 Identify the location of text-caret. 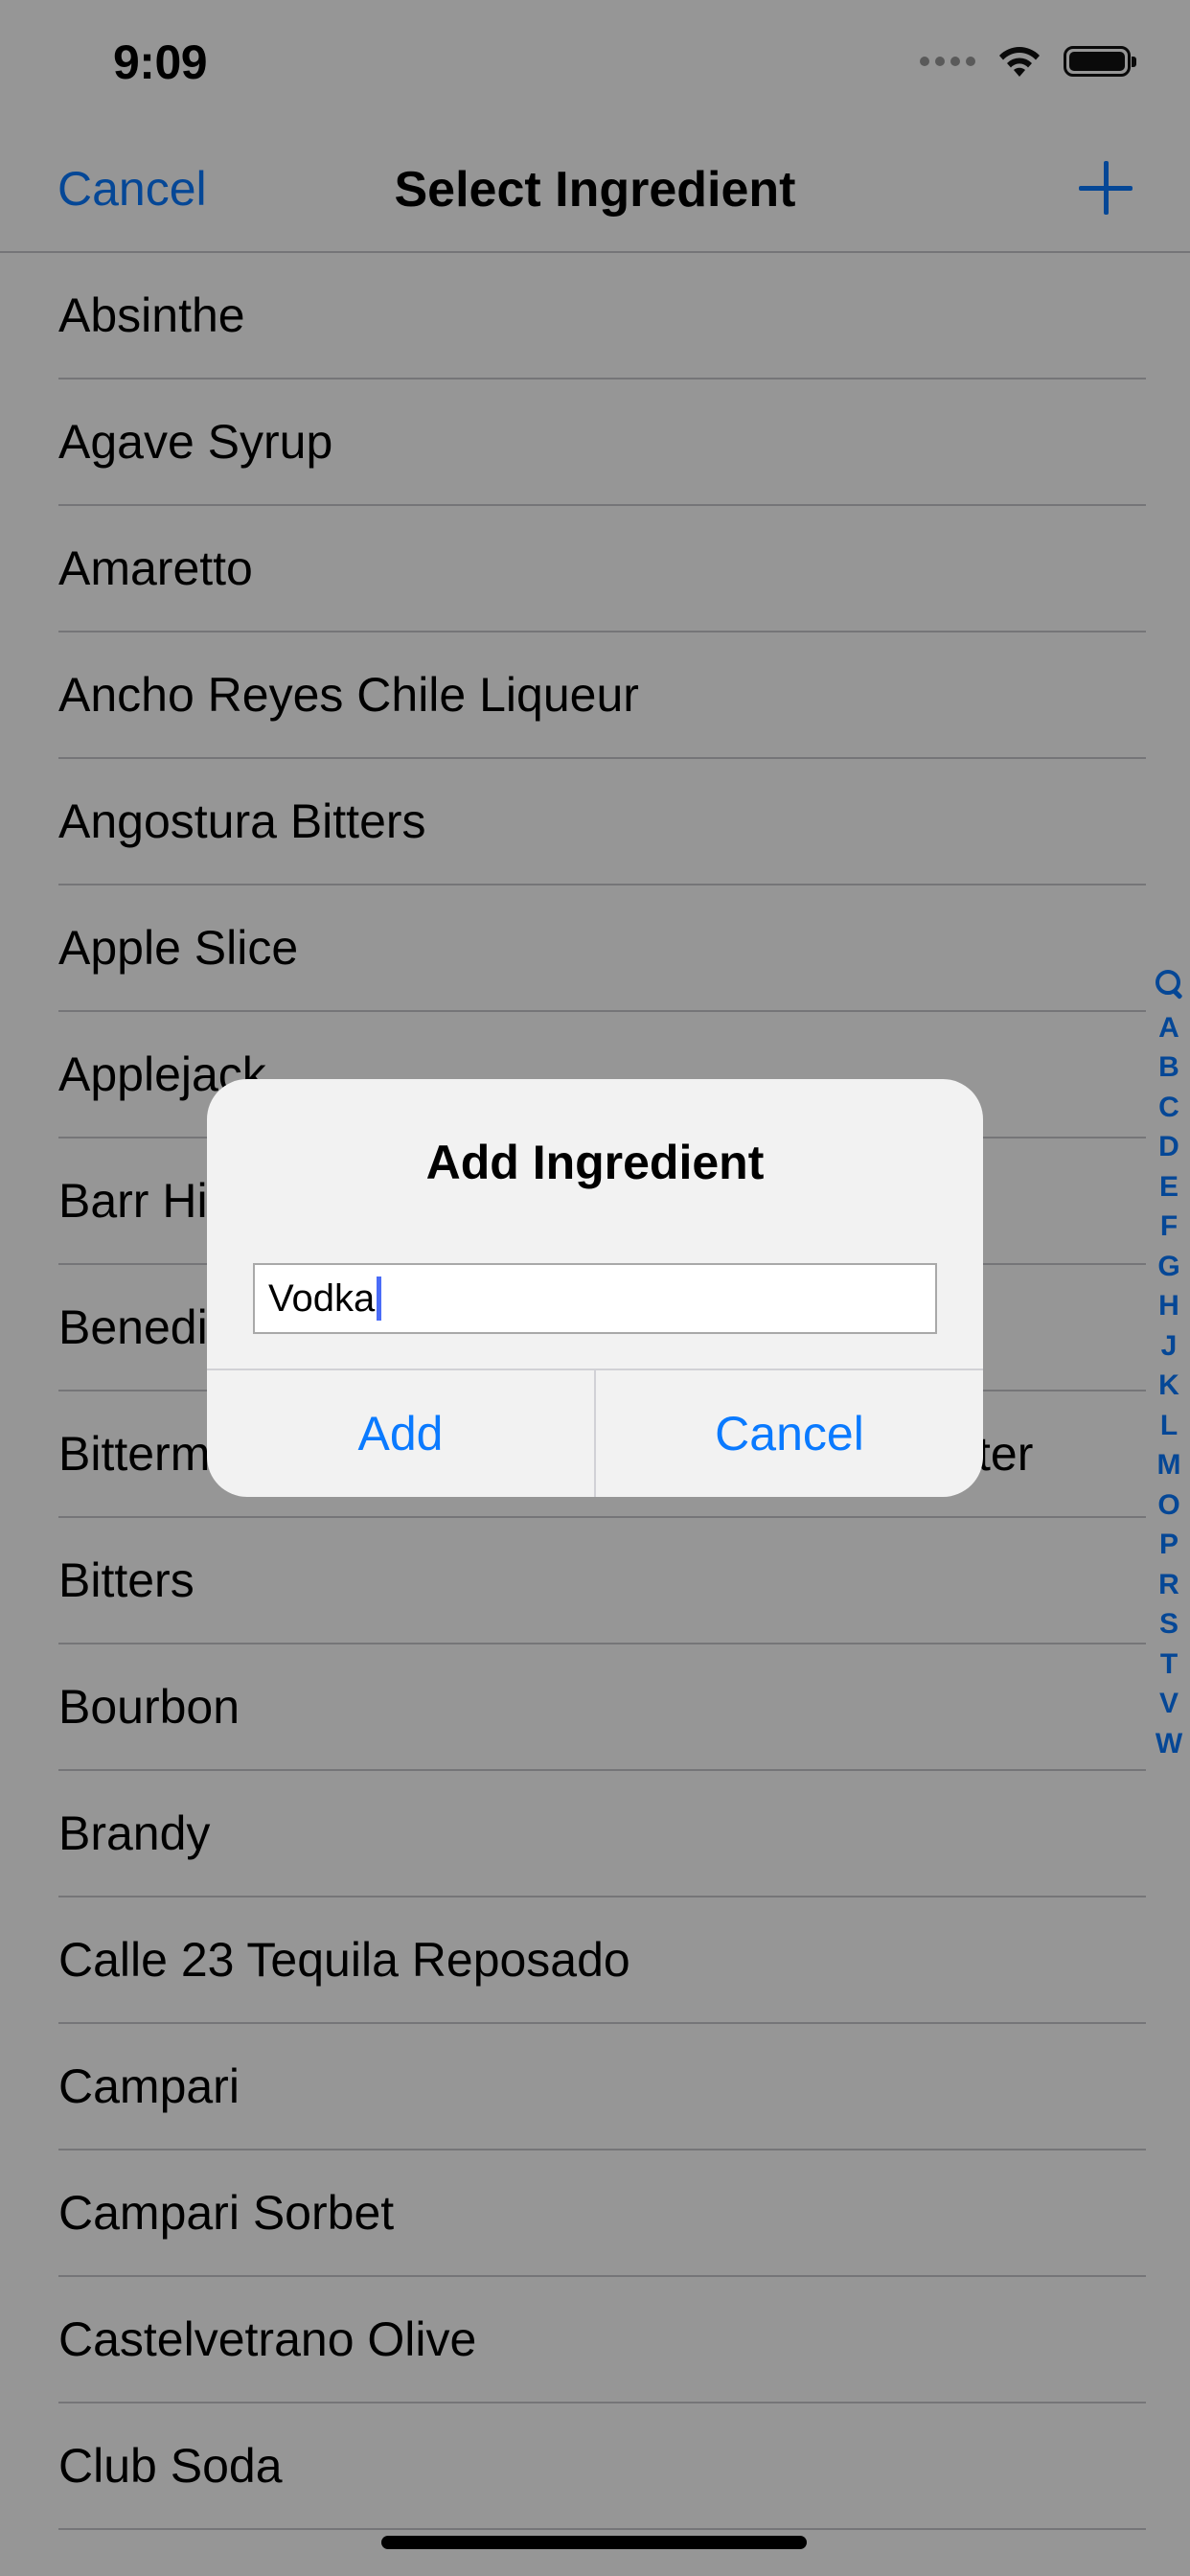
(380, 1298).